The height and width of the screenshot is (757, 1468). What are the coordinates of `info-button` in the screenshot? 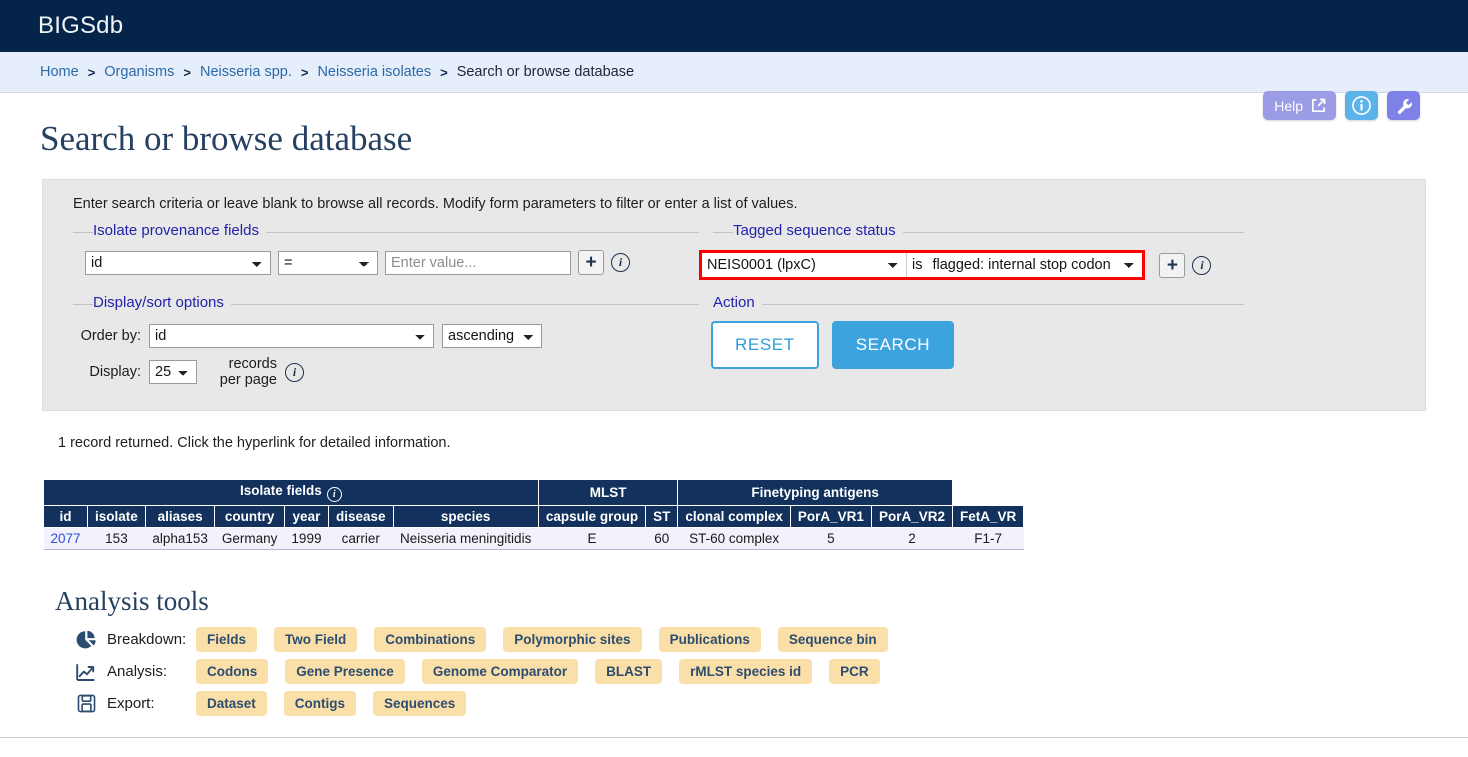 It's located at (1361, 105).